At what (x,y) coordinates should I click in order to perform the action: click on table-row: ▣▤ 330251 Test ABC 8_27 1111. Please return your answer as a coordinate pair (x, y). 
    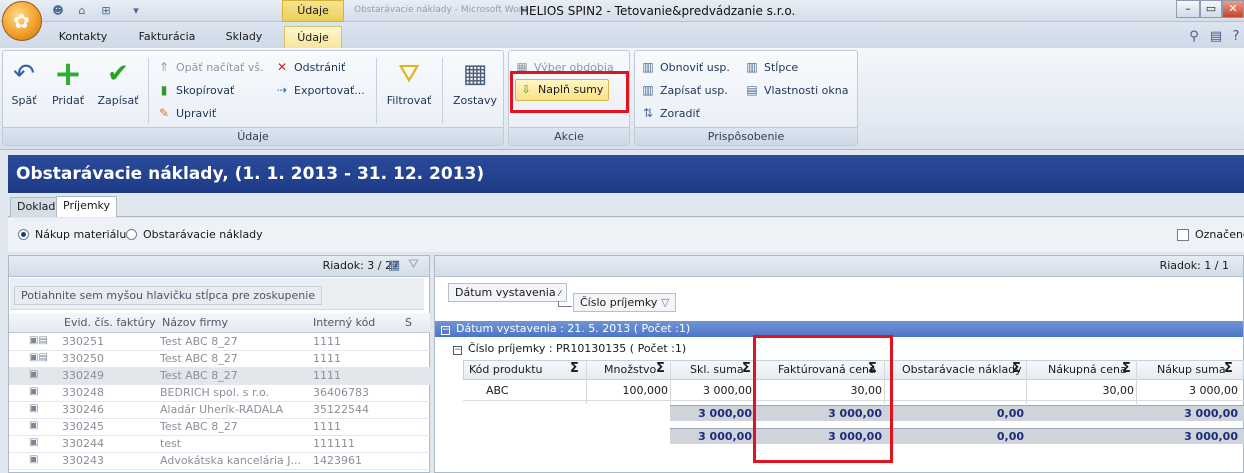
    Looking at the image, I should click on (219, 342).